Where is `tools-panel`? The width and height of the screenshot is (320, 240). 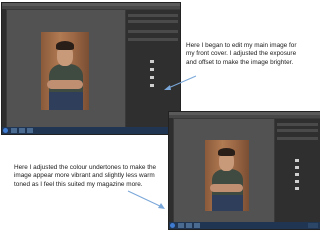
tools-panel is located at coordinates (4, 68).